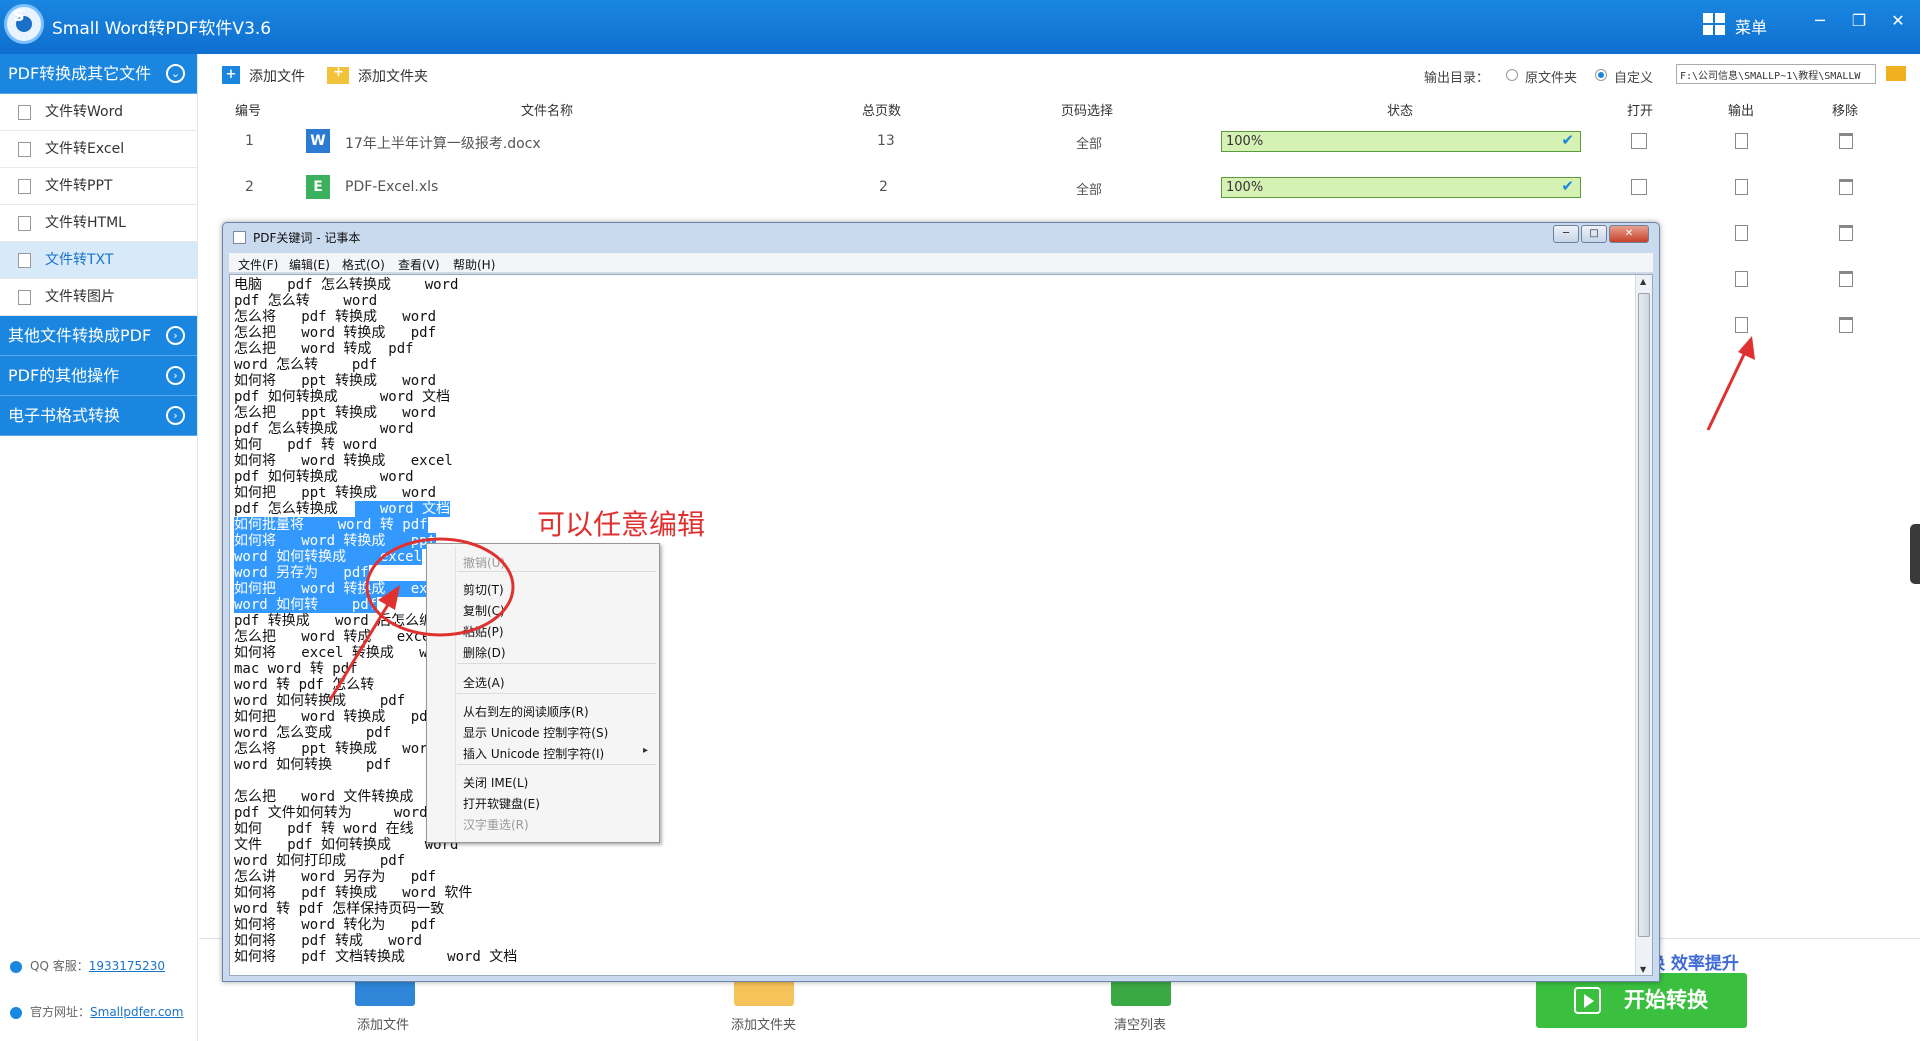 The image size is (1920, 1041). I want to click on txt-file-icon, so click(24, 260).